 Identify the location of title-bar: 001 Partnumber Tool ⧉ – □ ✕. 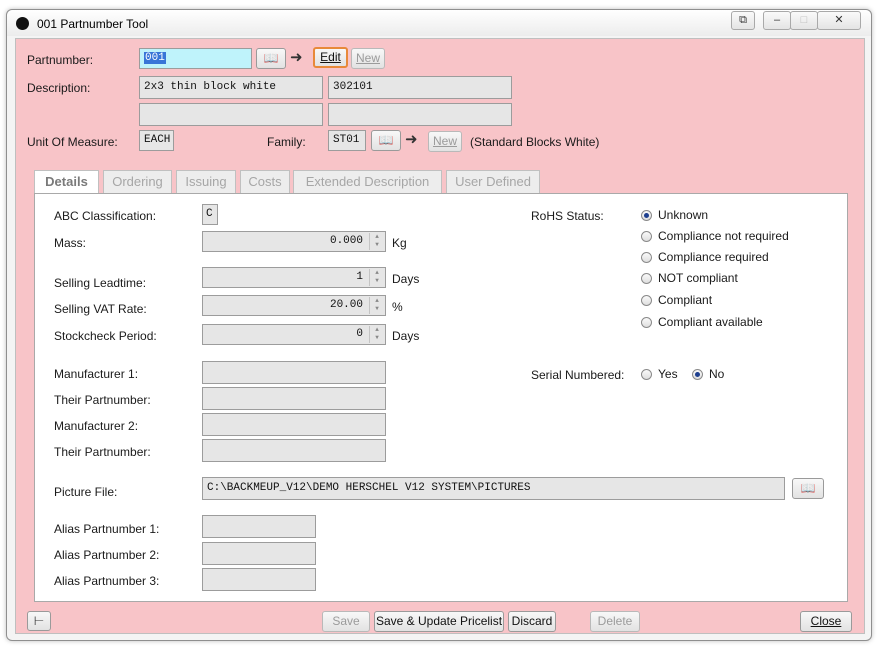
(439, 23).